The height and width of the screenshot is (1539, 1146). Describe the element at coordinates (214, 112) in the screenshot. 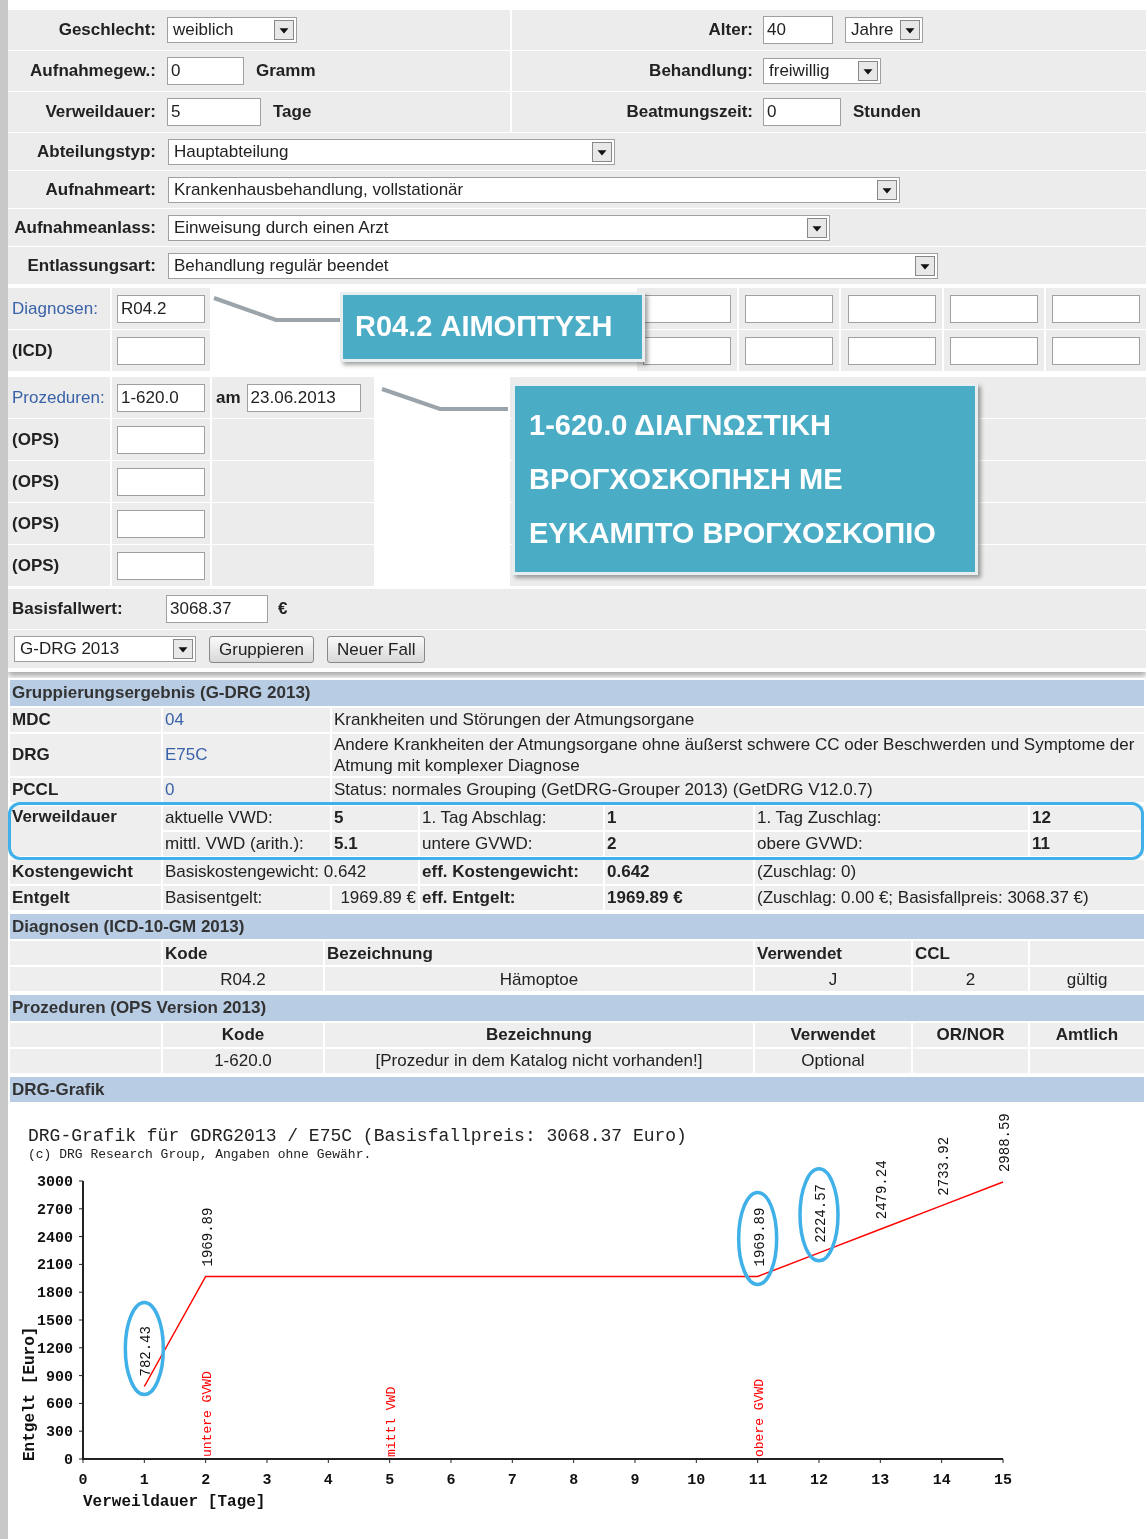

I see `input-field: 5` at that location.